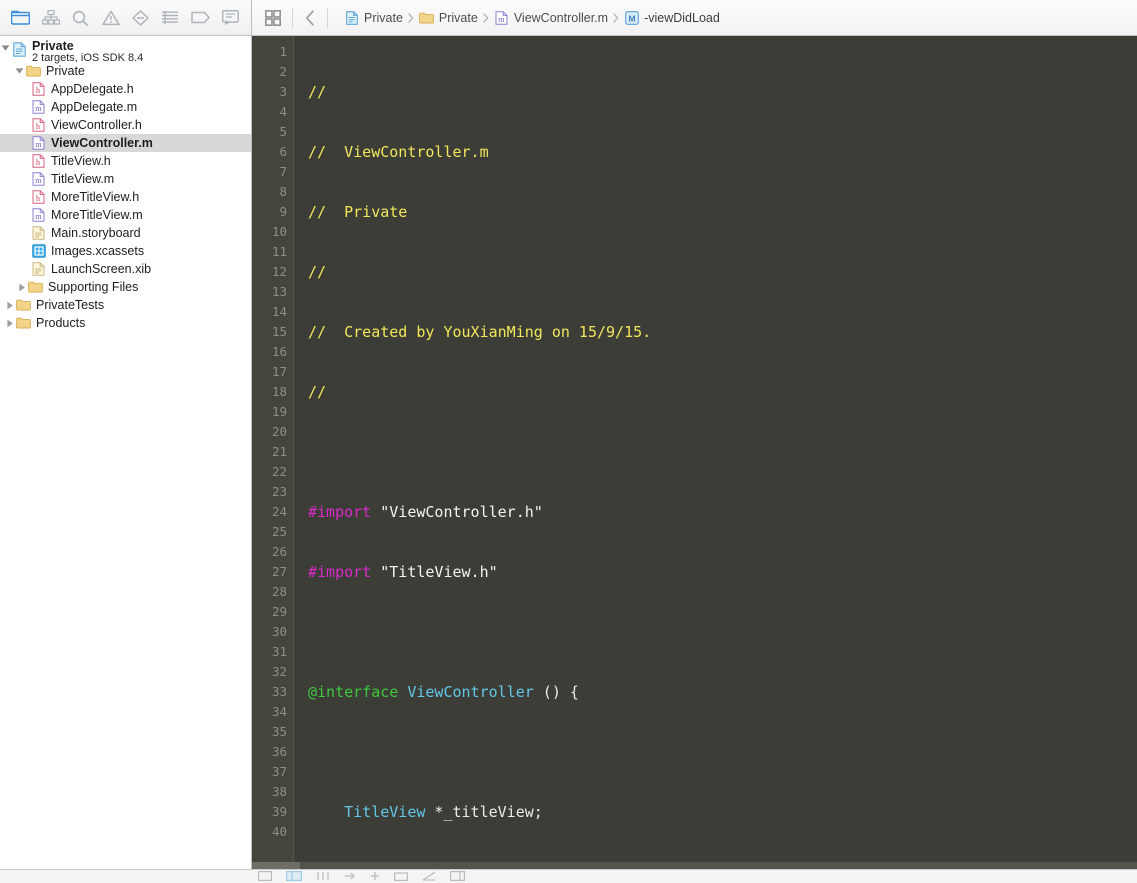 Image resolution: width=1137 pixels, height=883 pixels. I want to click on sidebar-item-moretitleview-m: m MoreTitleView.m, so click(125, 215).